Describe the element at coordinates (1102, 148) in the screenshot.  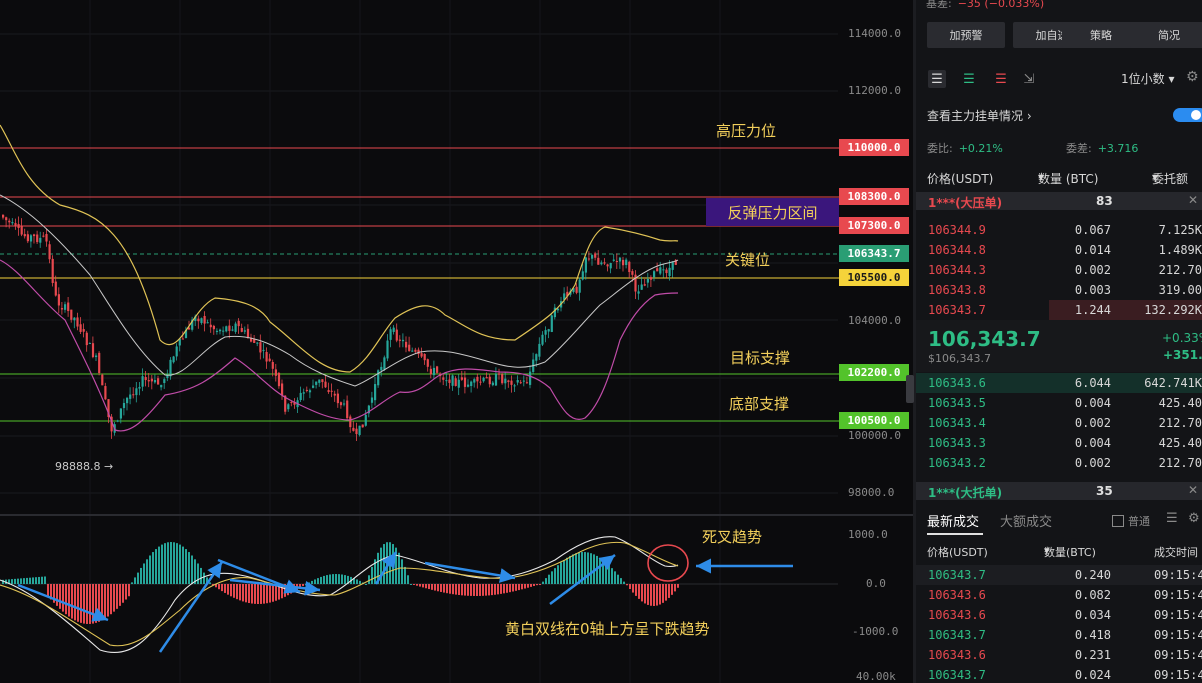
I see `commission-diff: 委差: +3.716` at that location.